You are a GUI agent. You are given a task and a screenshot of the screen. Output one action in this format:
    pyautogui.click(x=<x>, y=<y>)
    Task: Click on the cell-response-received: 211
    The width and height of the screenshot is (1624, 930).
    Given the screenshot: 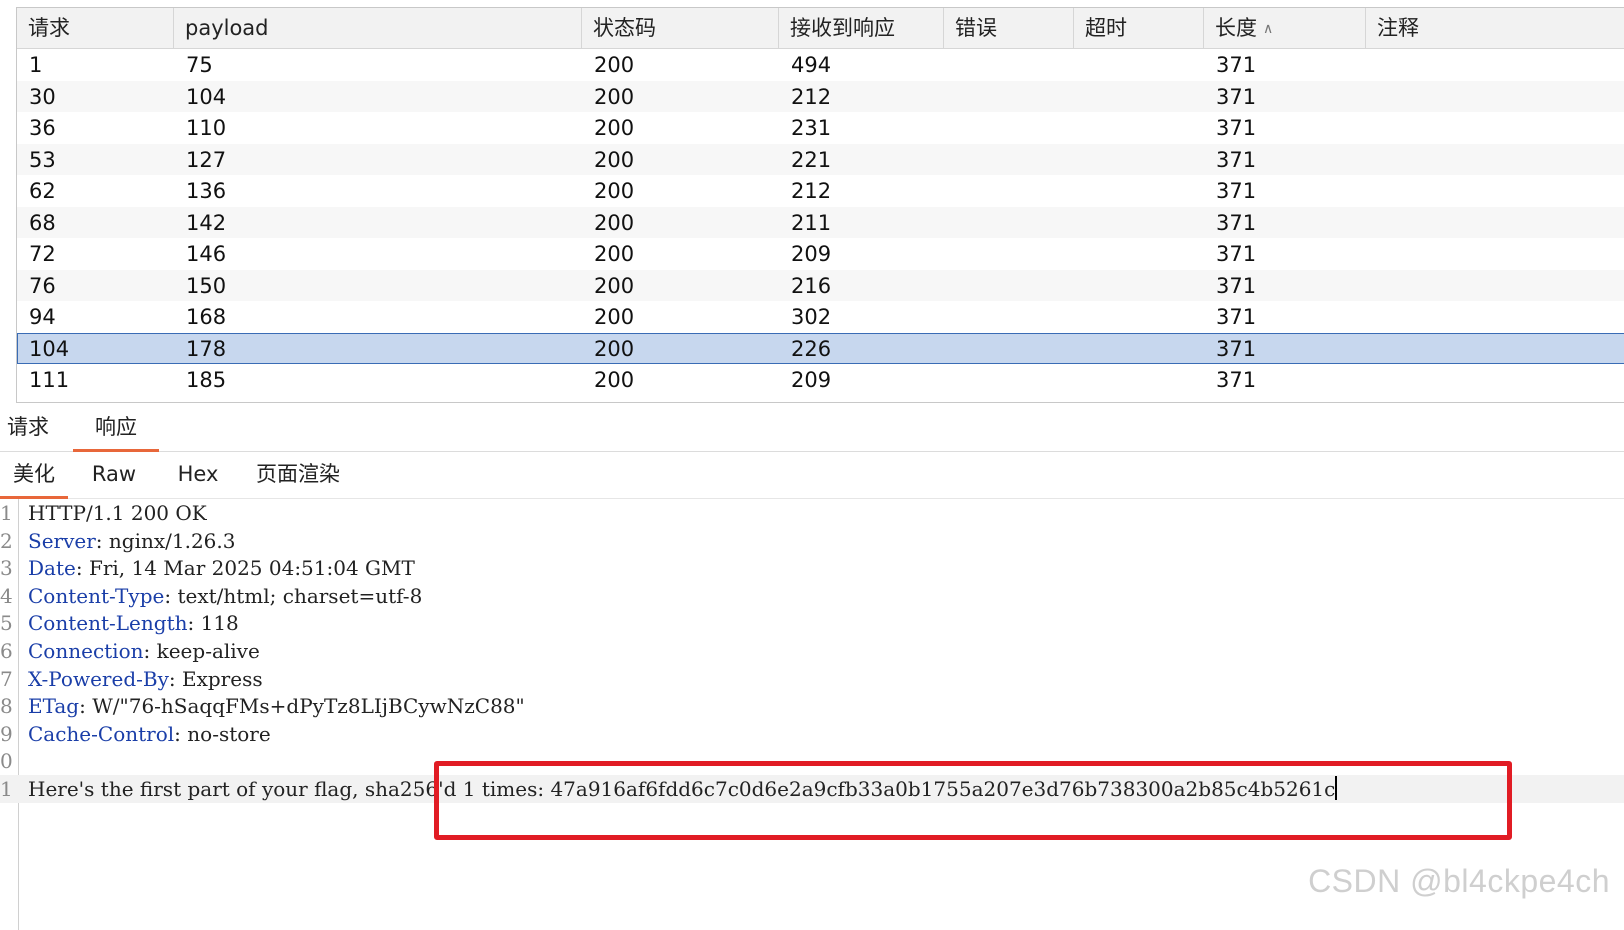 What is the action you would take?
    pyautogui.click(x=811, y=222)
    